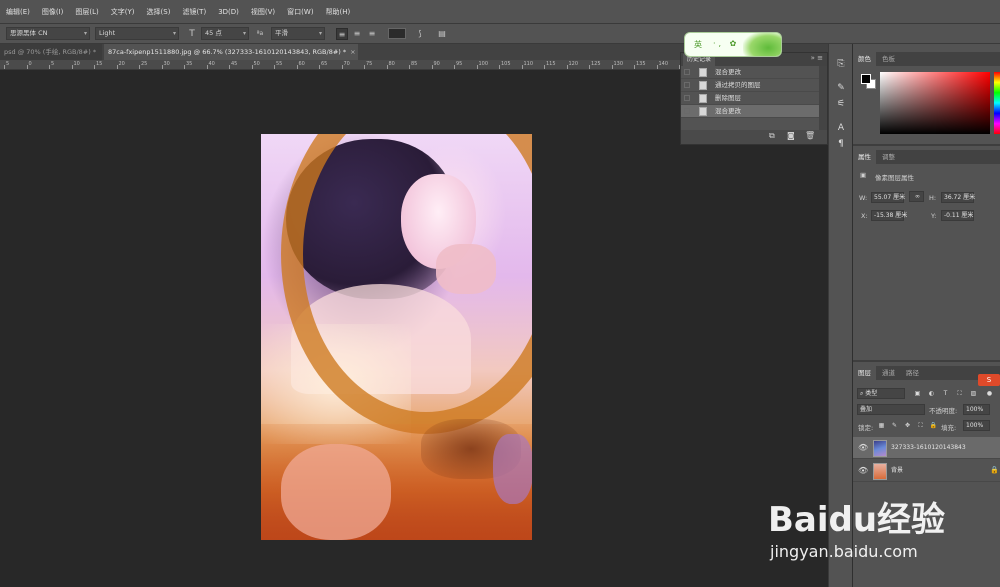  I want to click on new-document-from-state-icon: ⧉, so click(772, 136).